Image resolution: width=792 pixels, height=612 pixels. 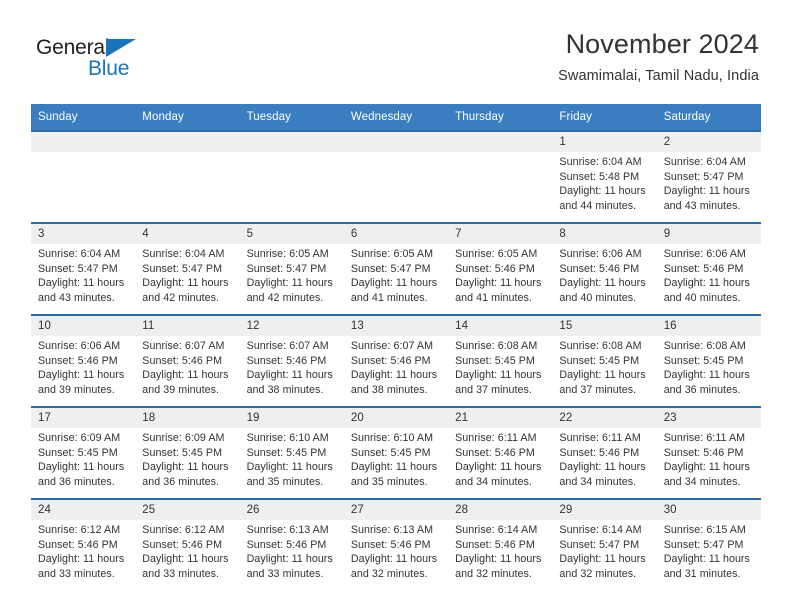 What do you see at coordinates (602, 198) in the screenshot?
I see `daylight-line: Daylight: 11 hours and 44 minutes.` at bounding box center [602, 198].